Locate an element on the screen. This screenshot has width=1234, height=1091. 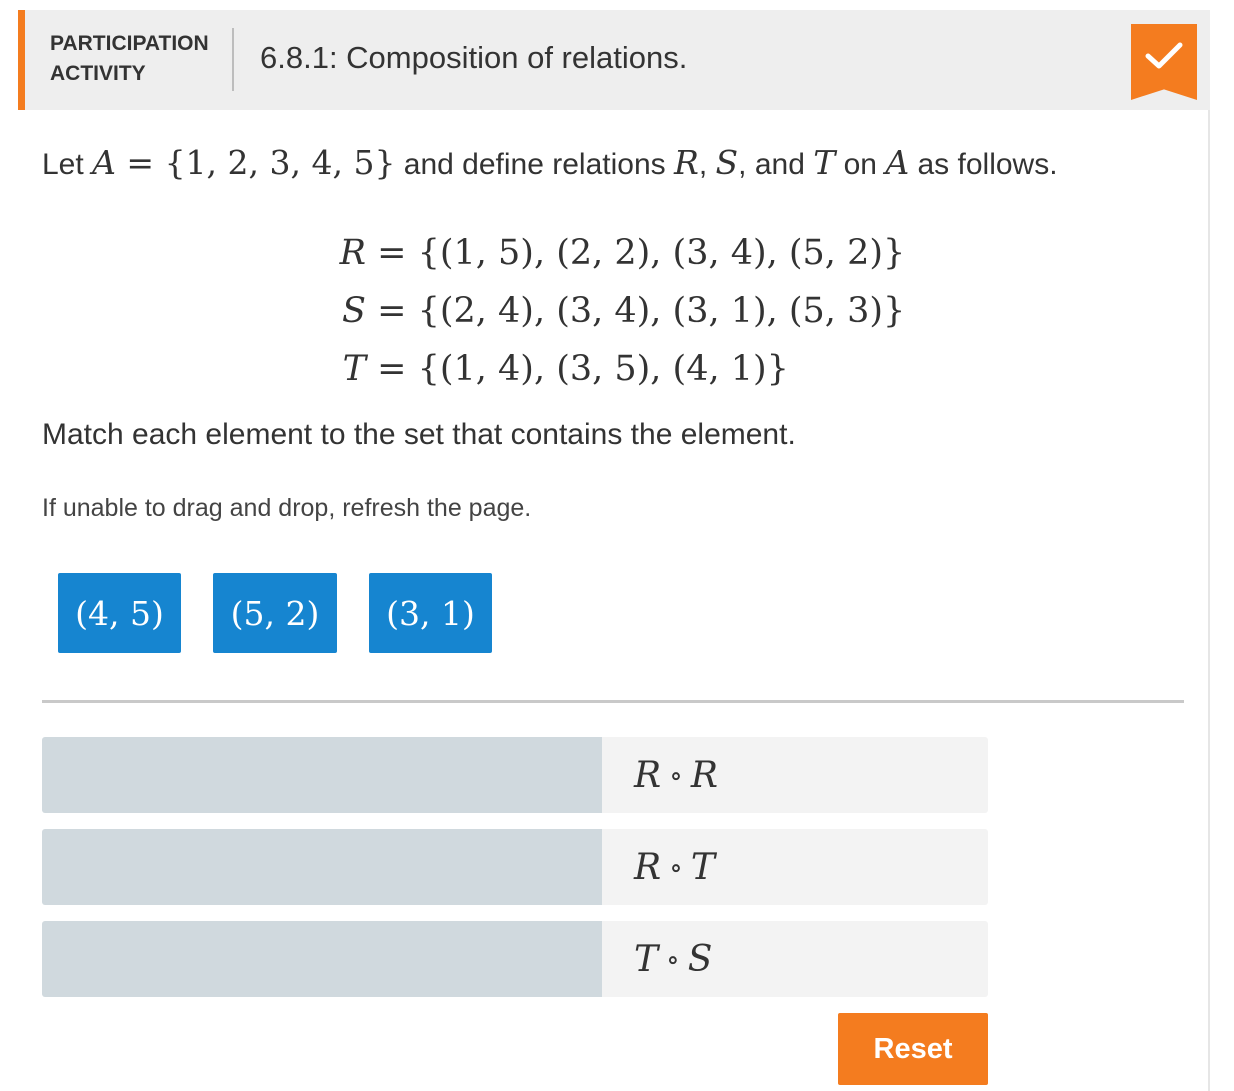
intro-and-define: and define relations is located at coordinates (534, 164).